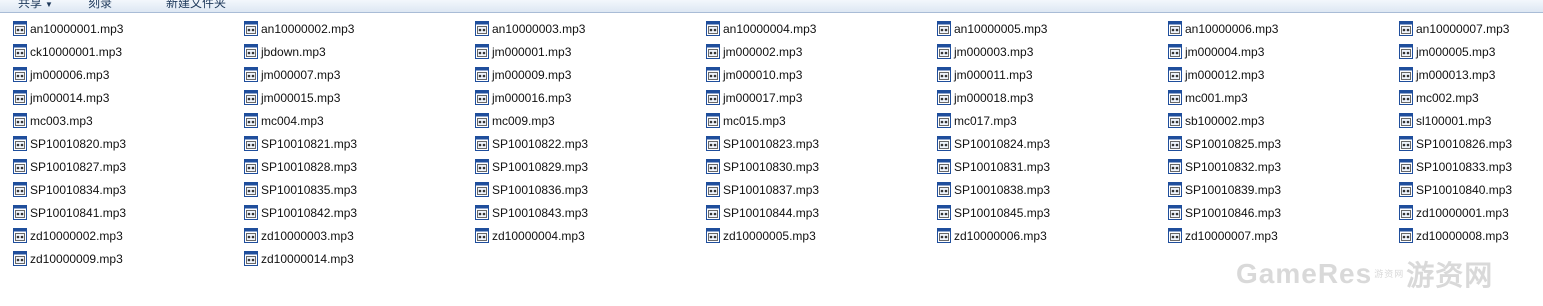  What do you see at coordinates (1469, 235) in the screenshot?
I see `file-item: zd10000008.mp3` at bounding box center [1469, 235].